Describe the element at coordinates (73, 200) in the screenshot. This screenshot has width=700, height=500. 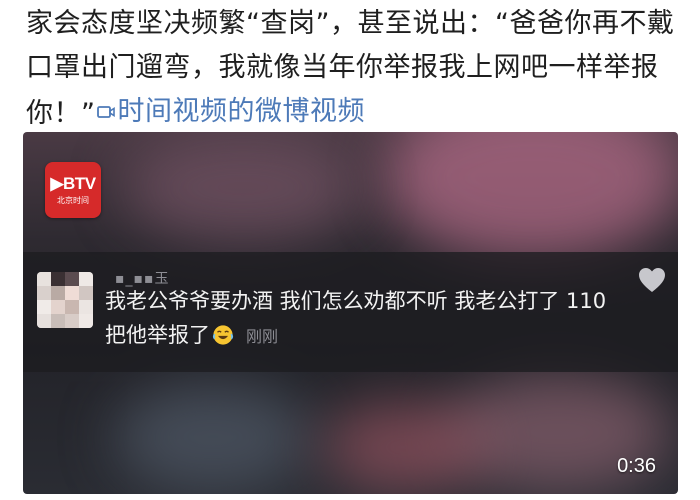
I see `btv-logo-sub: 北京时间` at that location.